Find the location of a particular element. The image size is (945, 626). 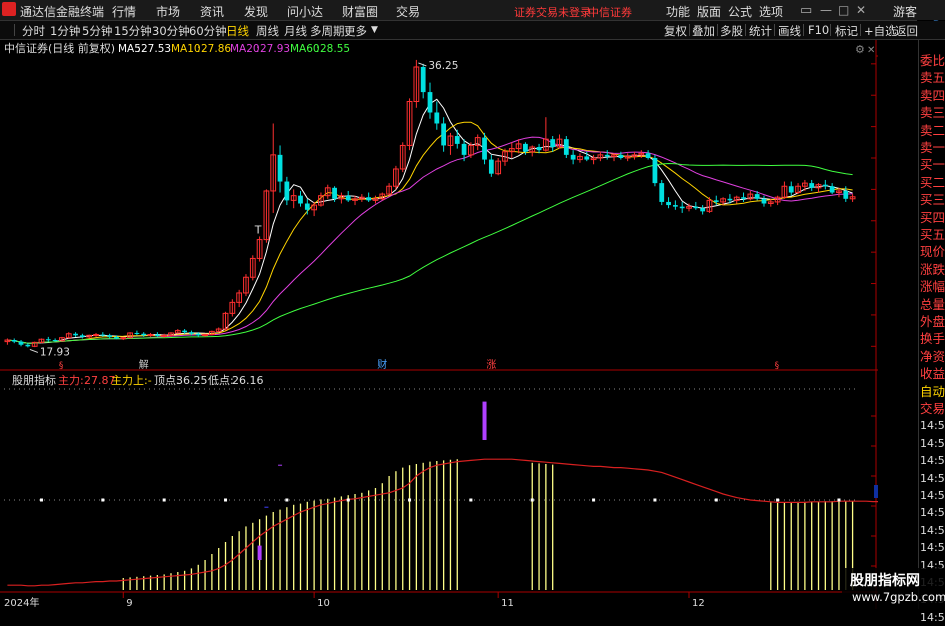

sidebar-item: 委比 is located at coordinates (932, 60).